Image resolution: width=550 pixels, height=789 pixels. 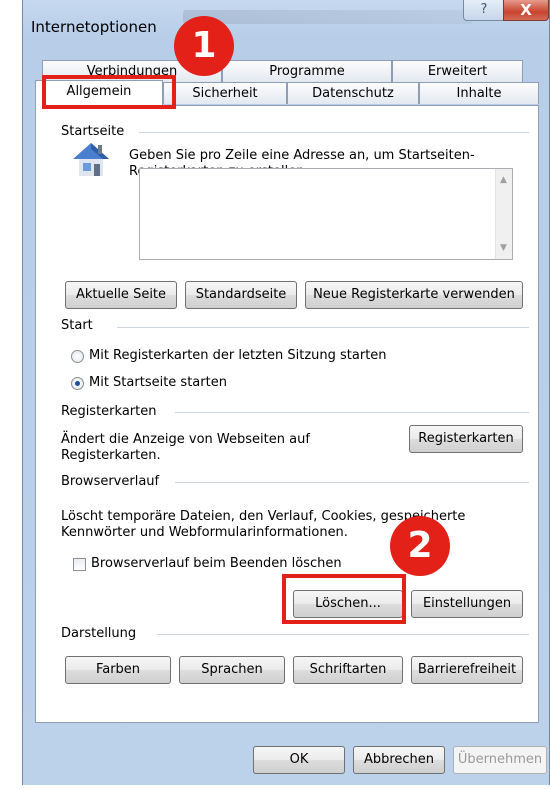 What do you see at coordinates (479, 93) in the screenshot?
I see `tab-inhalte: Inhalte` at bounding box center [479, 93].